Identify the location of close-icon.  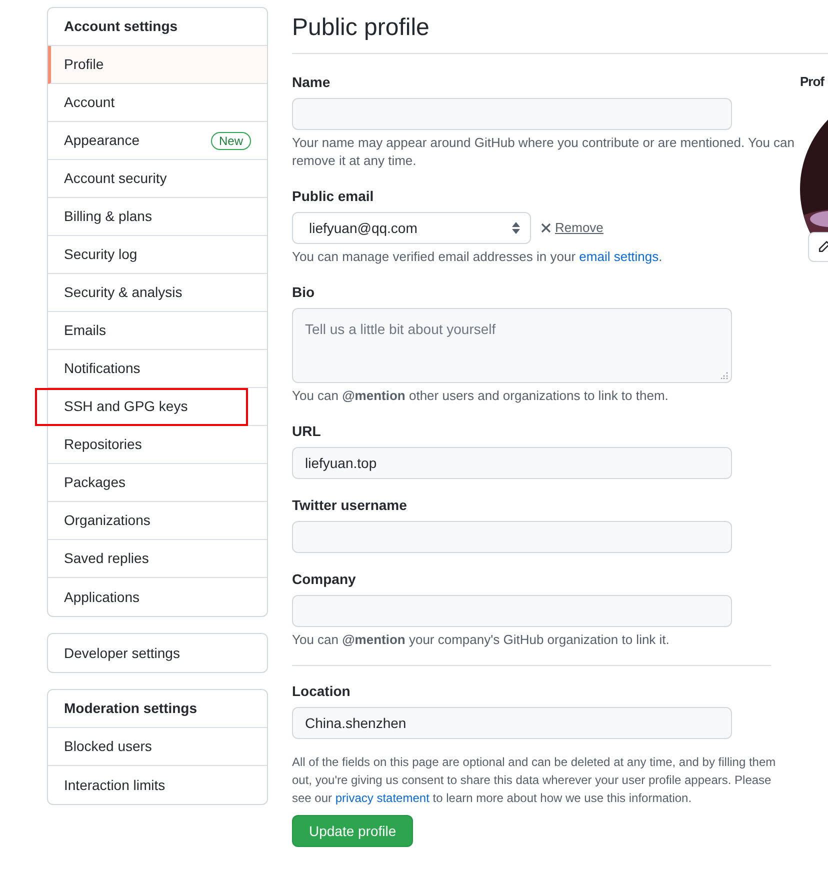
(546, 228).